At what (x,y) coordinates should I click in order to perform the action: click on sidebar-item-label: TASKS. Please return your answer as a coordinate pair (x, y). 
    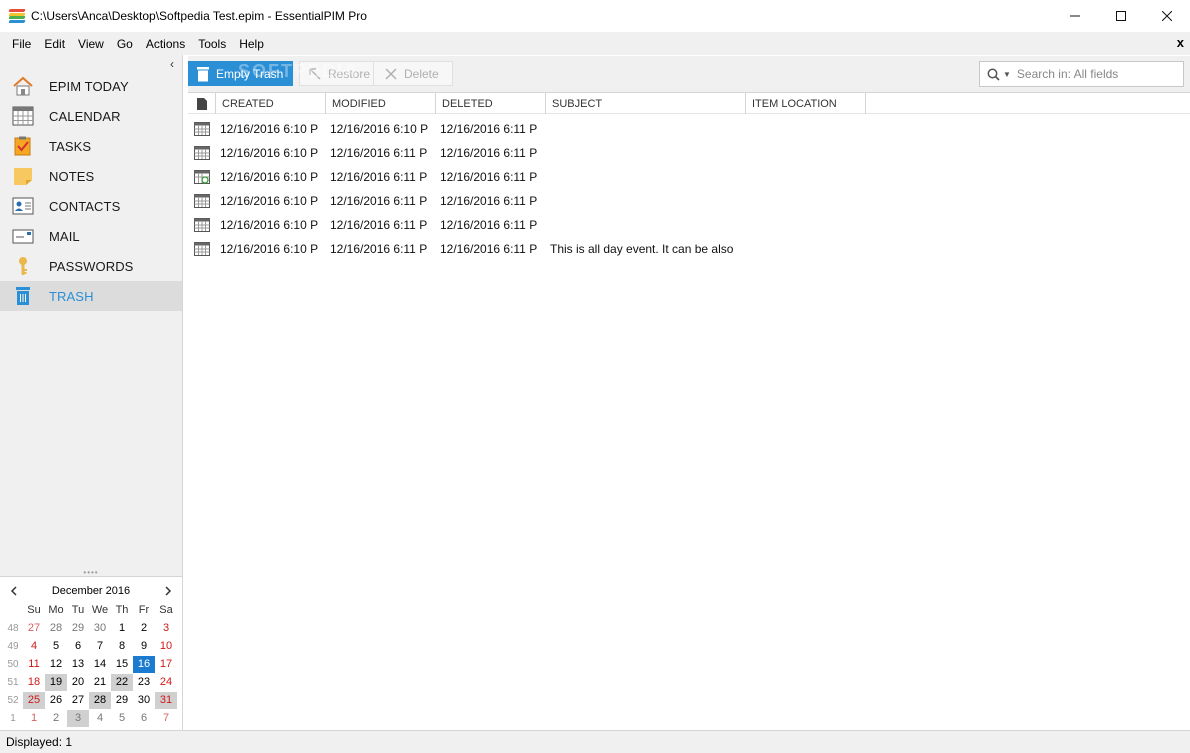
    Looking at the image, I should click on (70, 146).